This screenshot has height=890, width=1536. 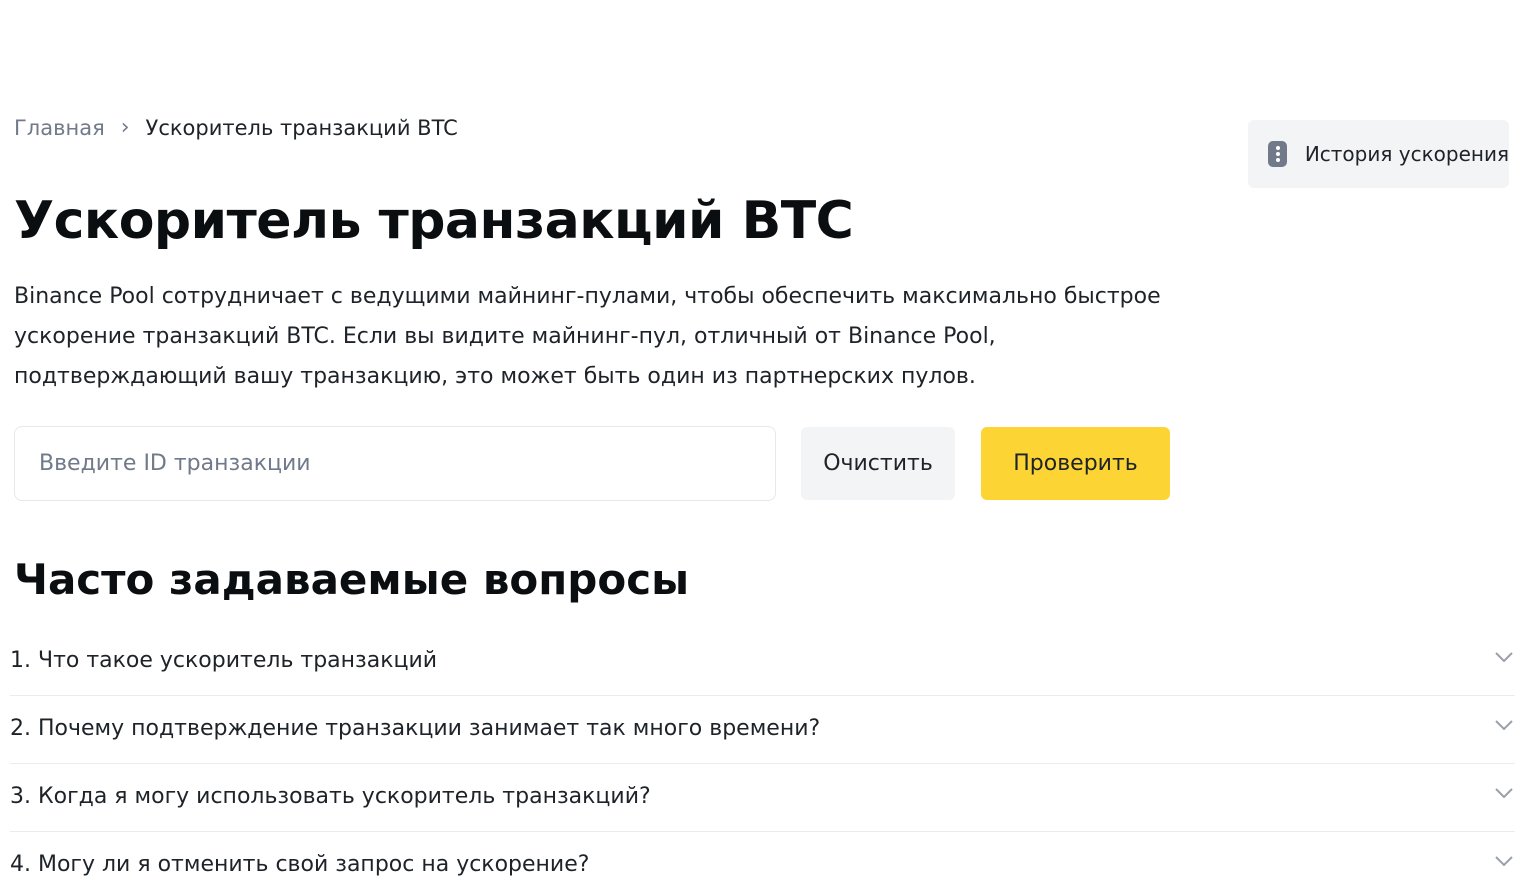 I want to click on clear-button: Очистить, so click(x=878, y=463).